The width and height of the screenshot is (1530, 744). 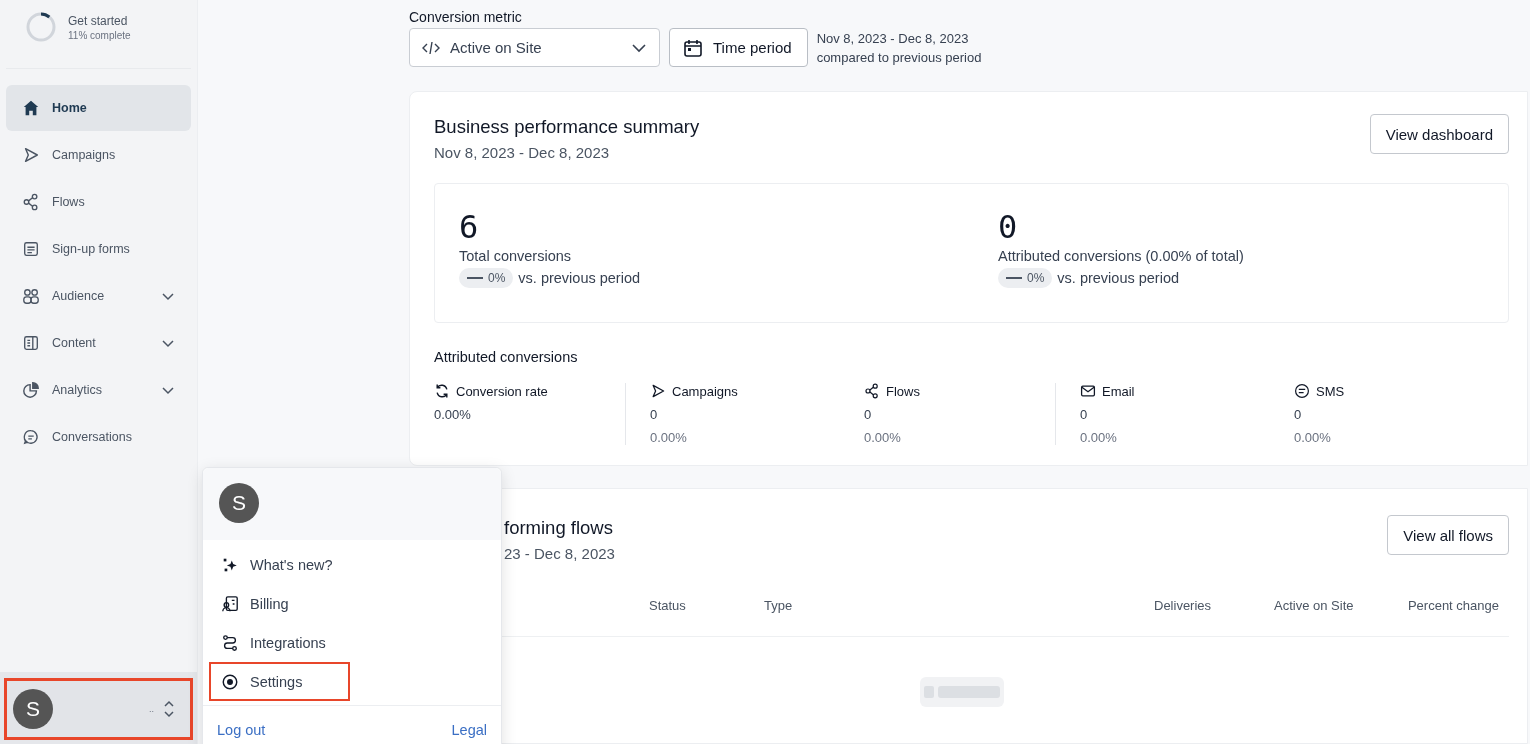 I want to click on column-header: Active on Site, so click(x=1314, y=605).